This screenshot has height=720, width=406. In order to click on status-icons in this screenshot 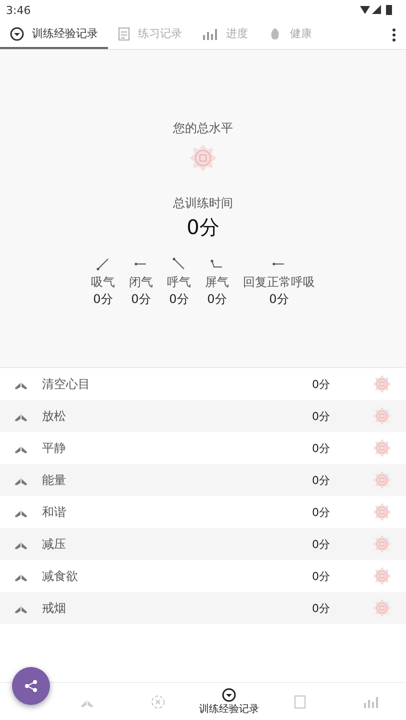, I will do `click(377, 10)`.